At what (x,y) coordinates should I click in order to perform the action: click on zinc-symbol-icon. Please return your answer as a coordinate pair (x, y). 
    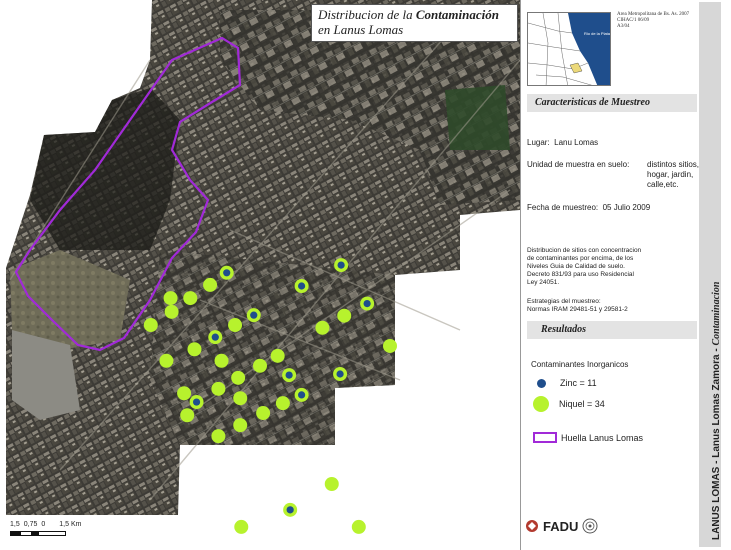
    Looking at the image, I should click on (541, 383).